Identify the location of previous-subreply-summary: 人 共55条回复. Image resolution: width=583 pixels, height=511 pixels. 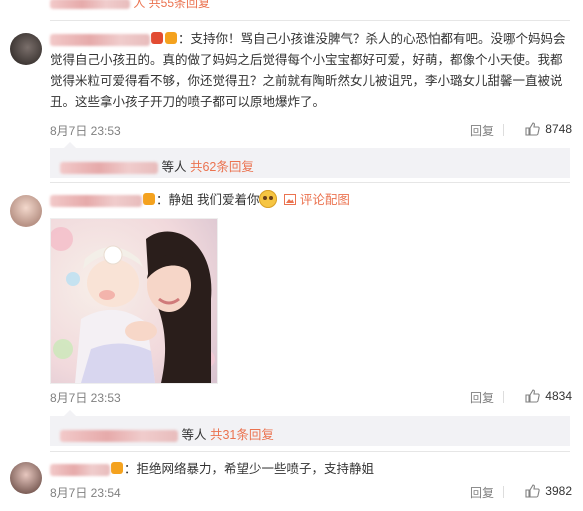
(130, 5).